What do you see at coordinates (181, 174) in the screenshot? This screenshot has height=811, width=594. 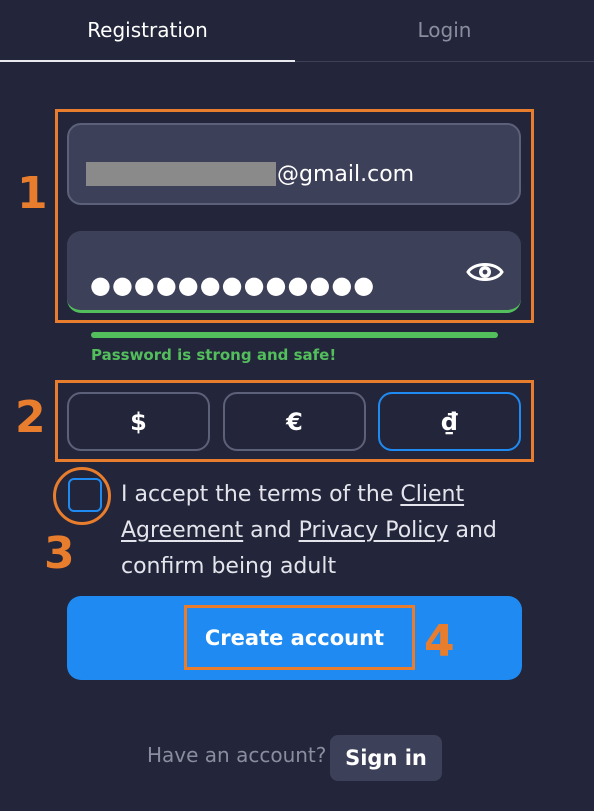 I see `email-redaction` at bounding box center [181, 174].